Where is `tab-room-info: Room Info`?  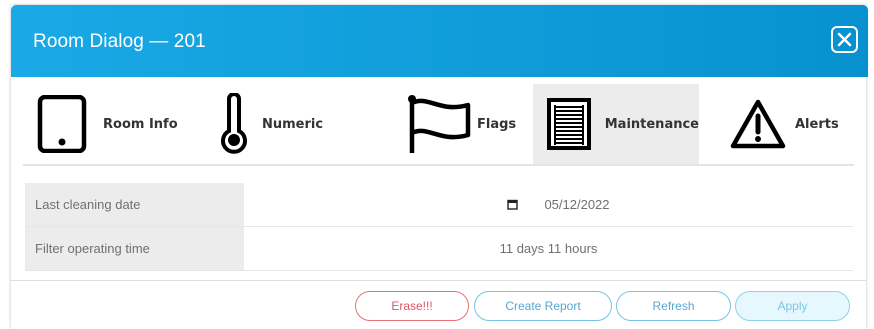 tab-room-info: Room Info is located at coordinates (108, 124).